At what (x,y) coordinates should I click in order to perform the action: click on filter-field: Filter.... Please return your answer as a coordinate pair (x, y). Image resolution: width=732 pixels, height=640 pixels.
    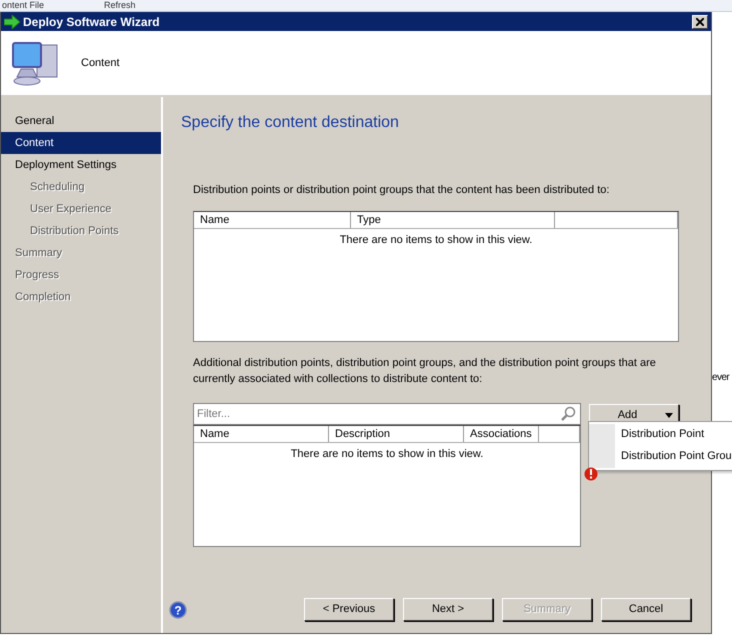
    Looking at the image, I should click on (387, 413).